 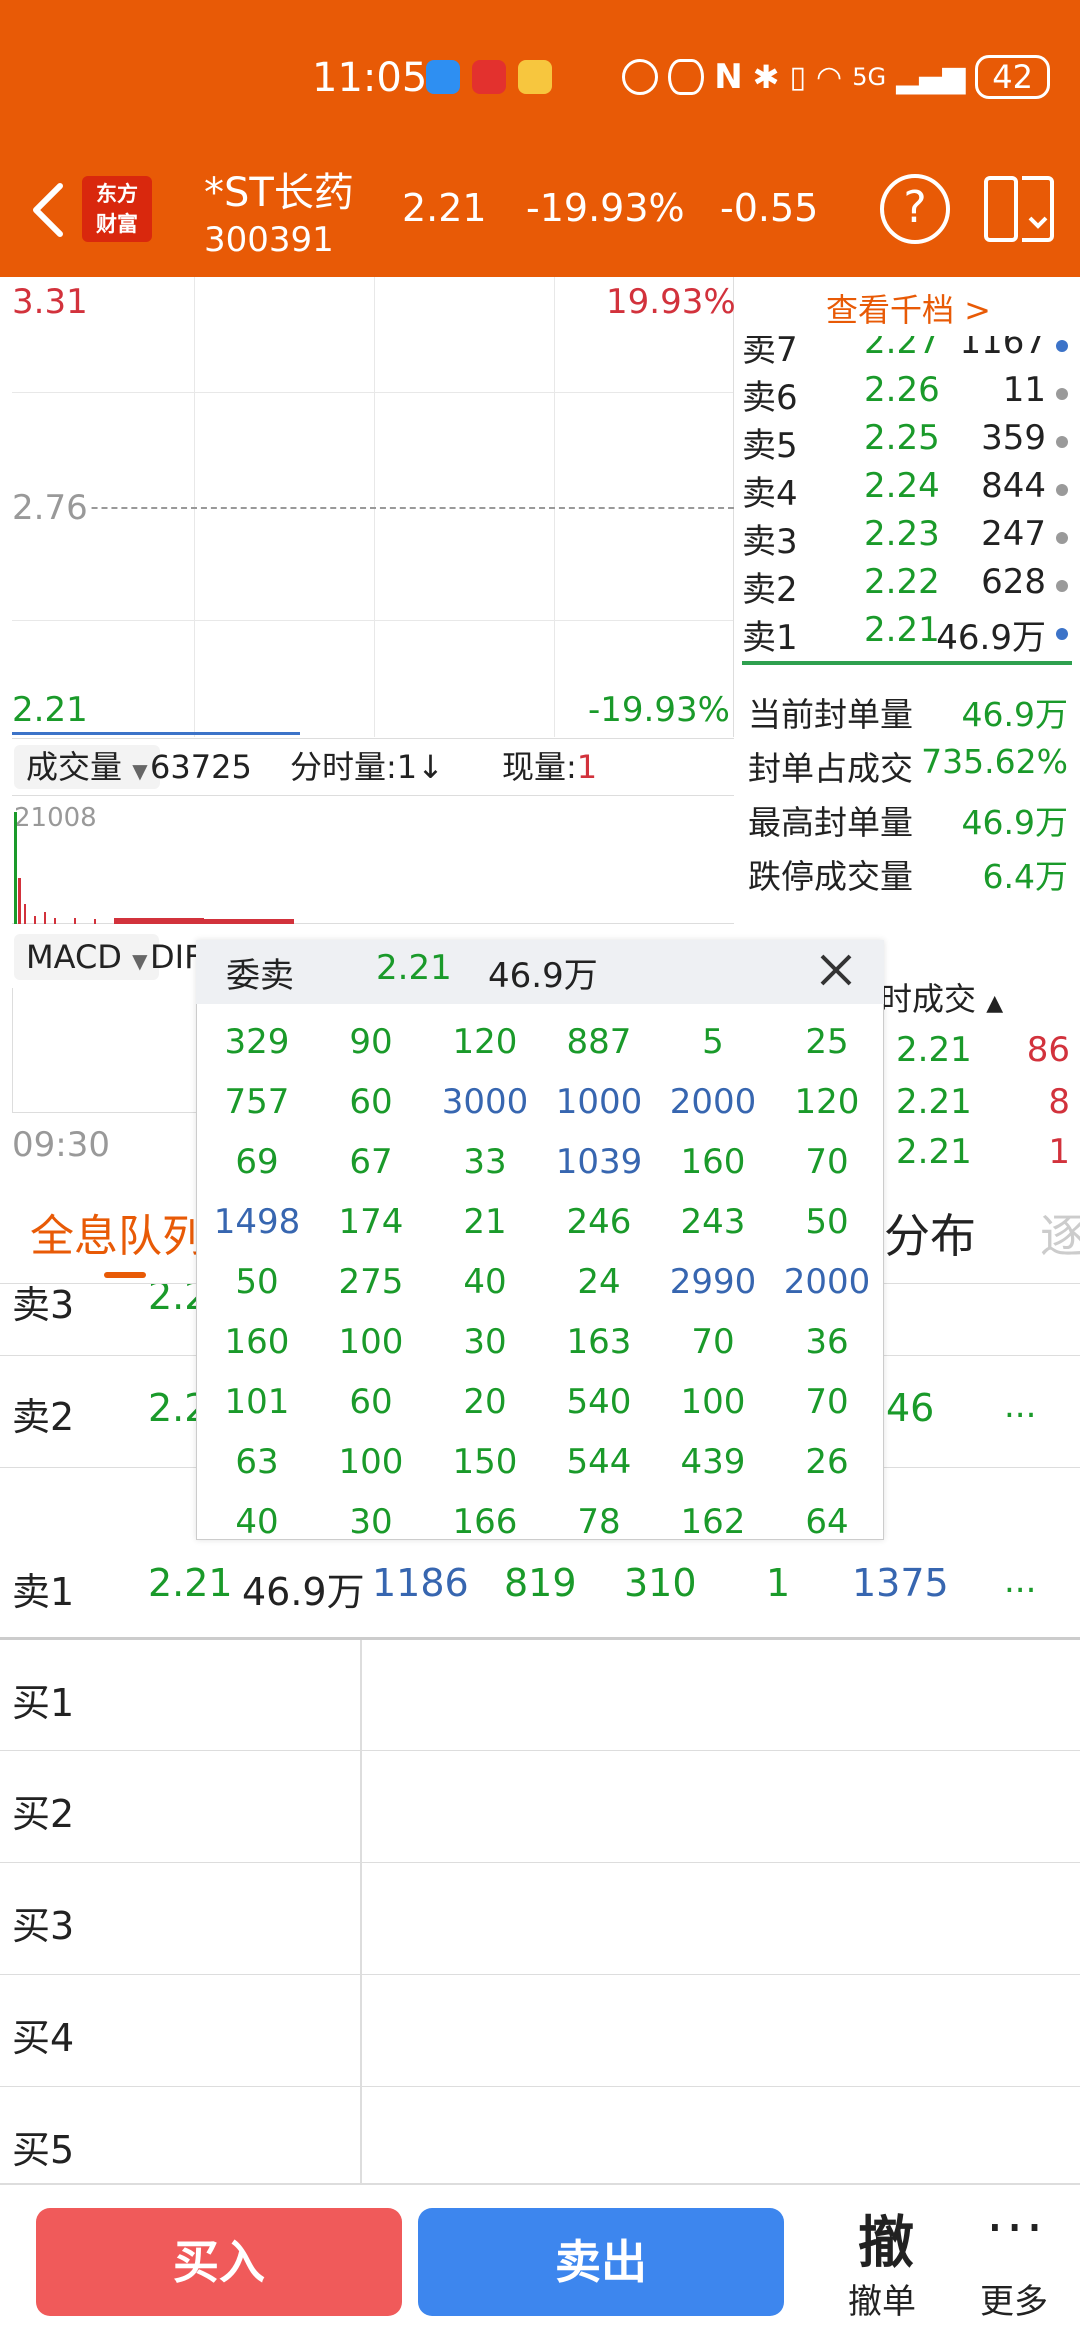 I want to click on order-book-label: 卖4, so click(x=770, y=494).